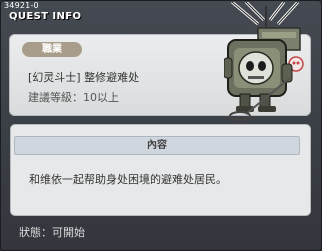 This screenshot has width=322, height=251. What do you see at coordinates (84, 77) in the screenshot?
I see `quest-name: [幻灵斗士] 整修避难处` at bounding box center [84, 77].